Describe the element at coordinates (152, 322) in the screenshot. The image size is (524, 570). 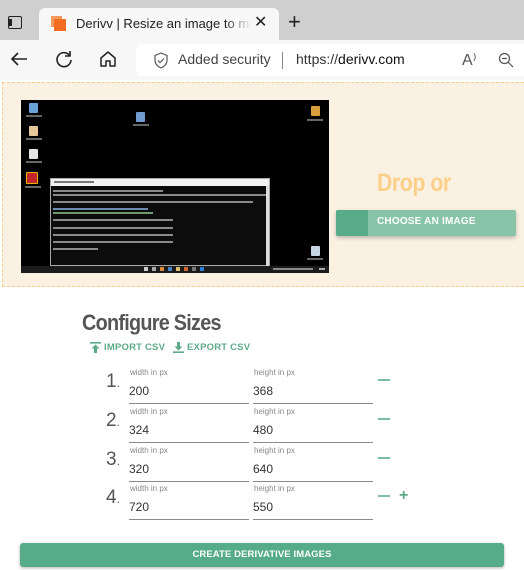
I see `configure-sizes-title: Configure Sizes` at that location.